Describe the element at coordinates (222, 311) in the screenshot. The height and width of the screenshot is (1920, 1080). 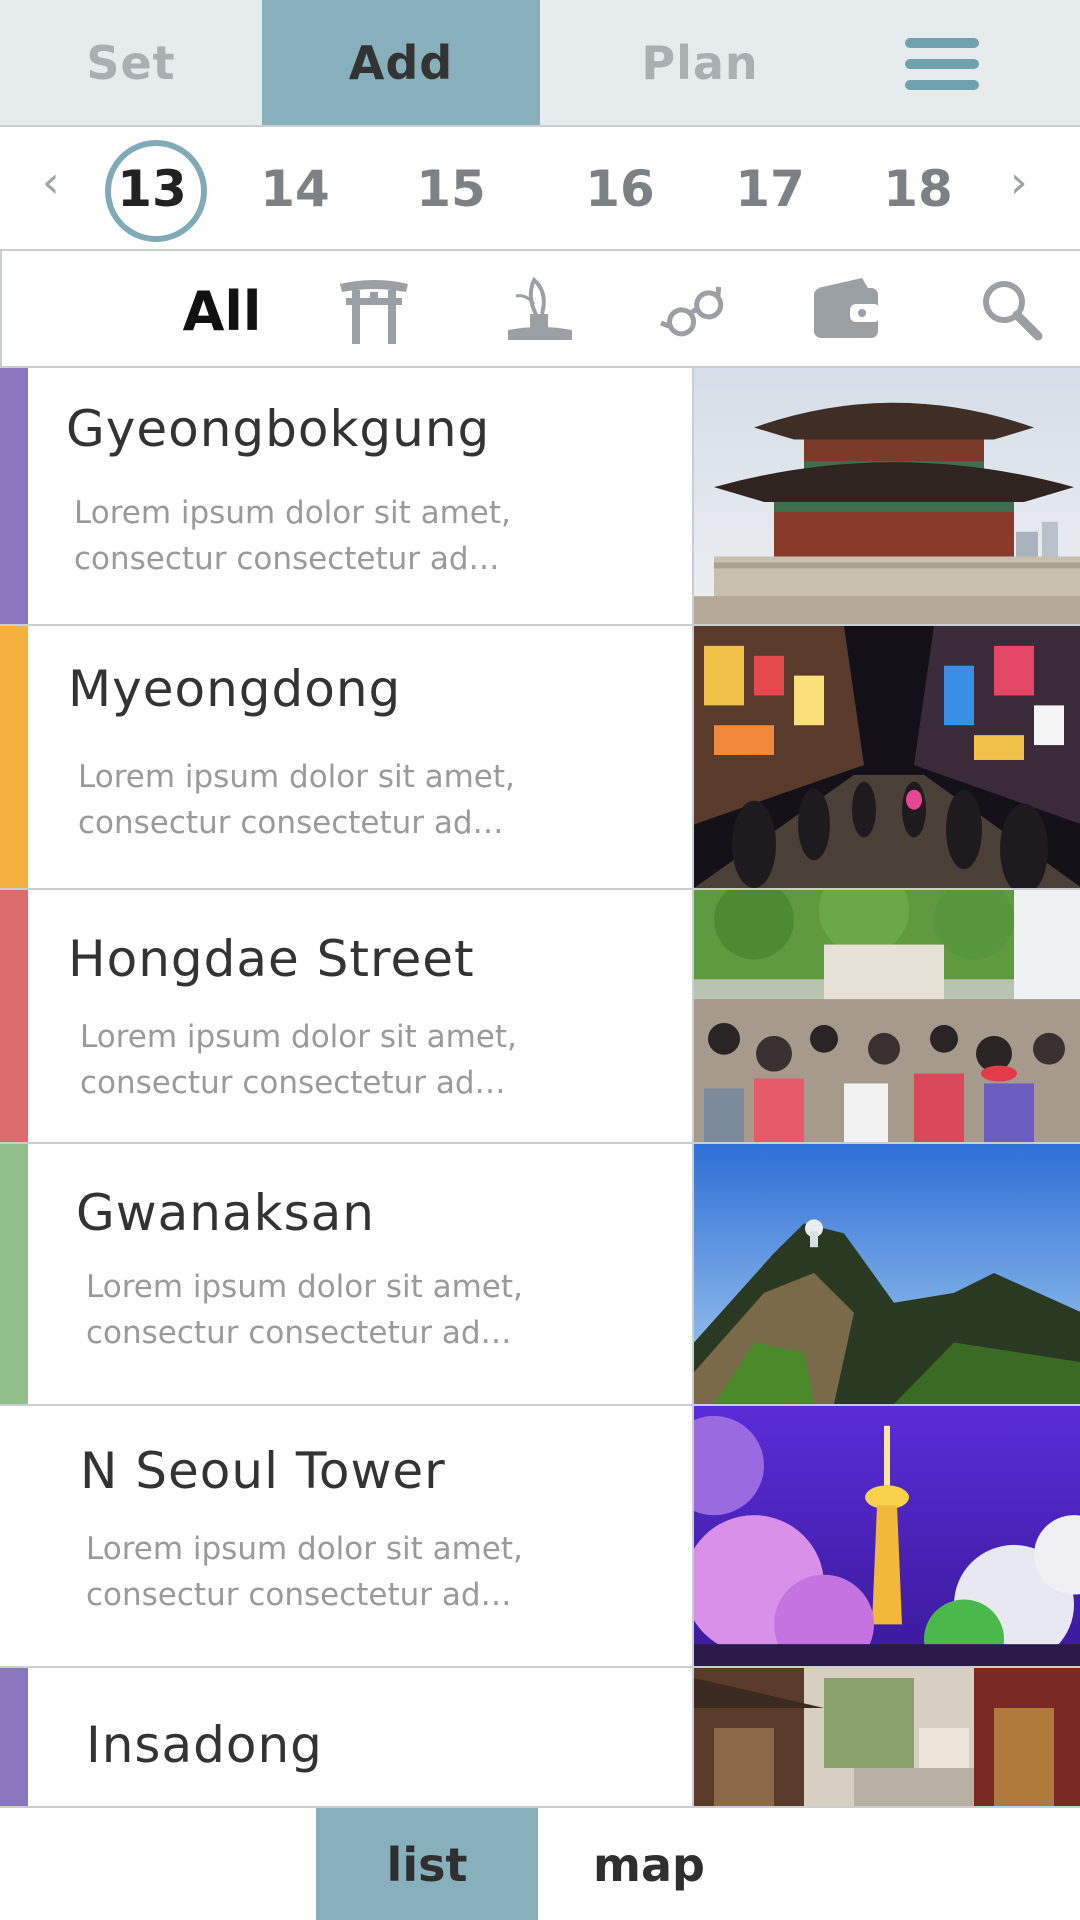
I see `filter-all: All` at that location.